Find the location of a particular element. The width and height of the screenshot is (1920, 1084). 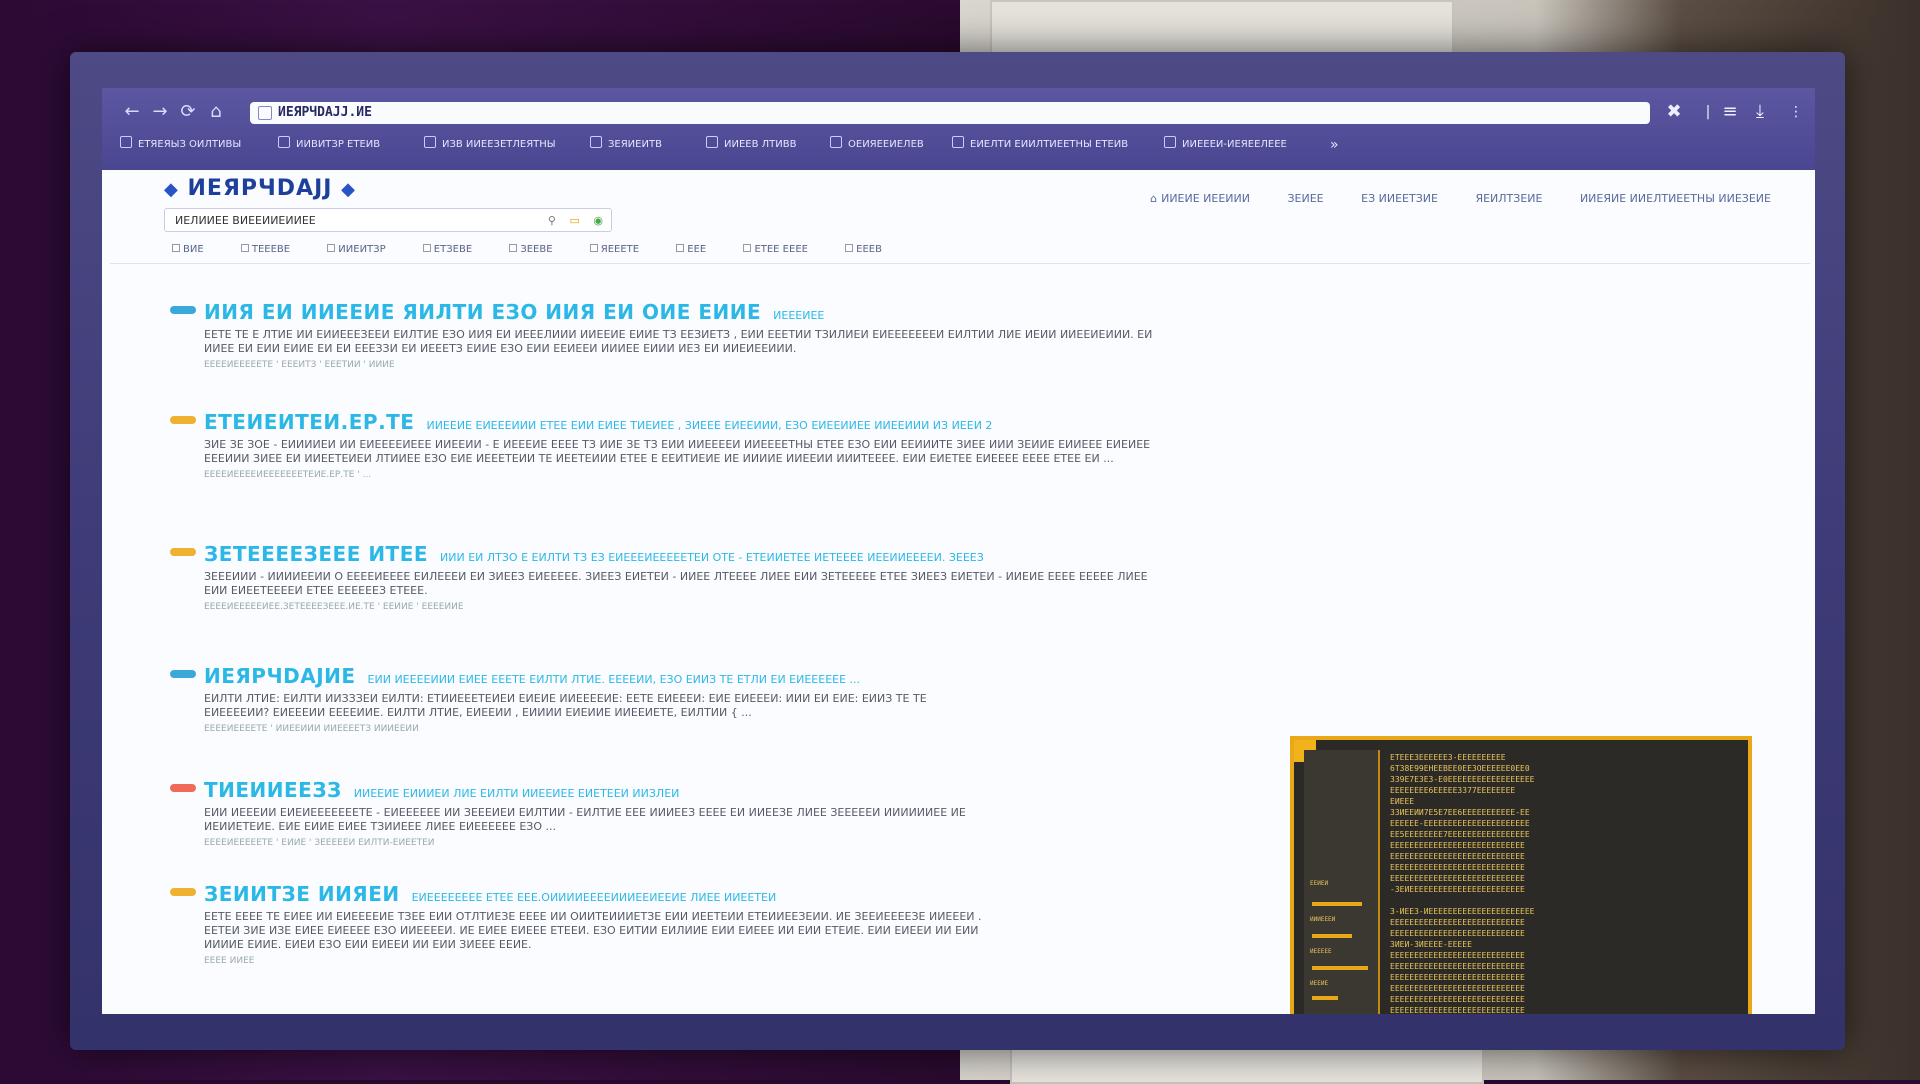

result-url: ЕЕЕЕ ИИЕЕ is located at coordinates (594, 961).